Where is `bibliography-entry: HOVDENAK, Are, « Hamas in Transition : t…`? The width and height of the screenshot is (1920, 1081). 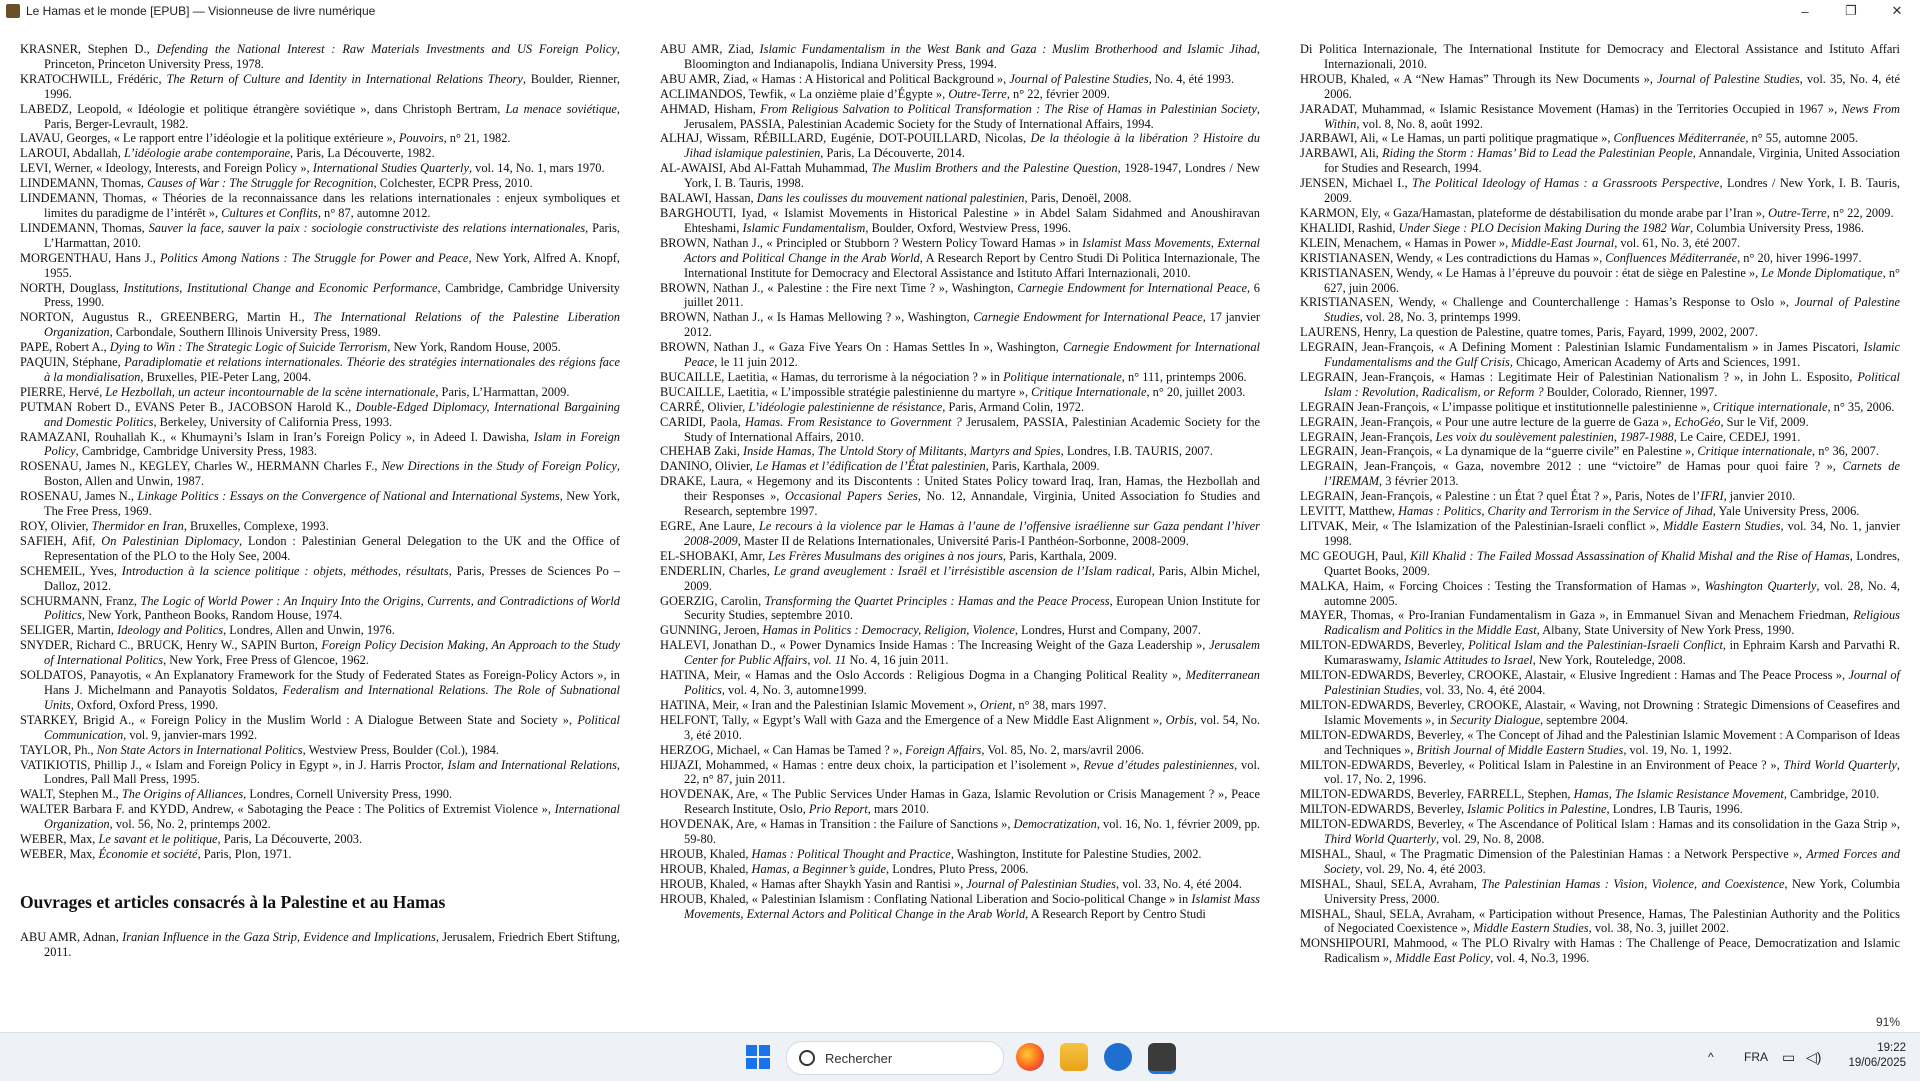 bibliography-entry: HOVDENAK, Are, « Hamas in Transition : t… is located at coordinates (960, 832).